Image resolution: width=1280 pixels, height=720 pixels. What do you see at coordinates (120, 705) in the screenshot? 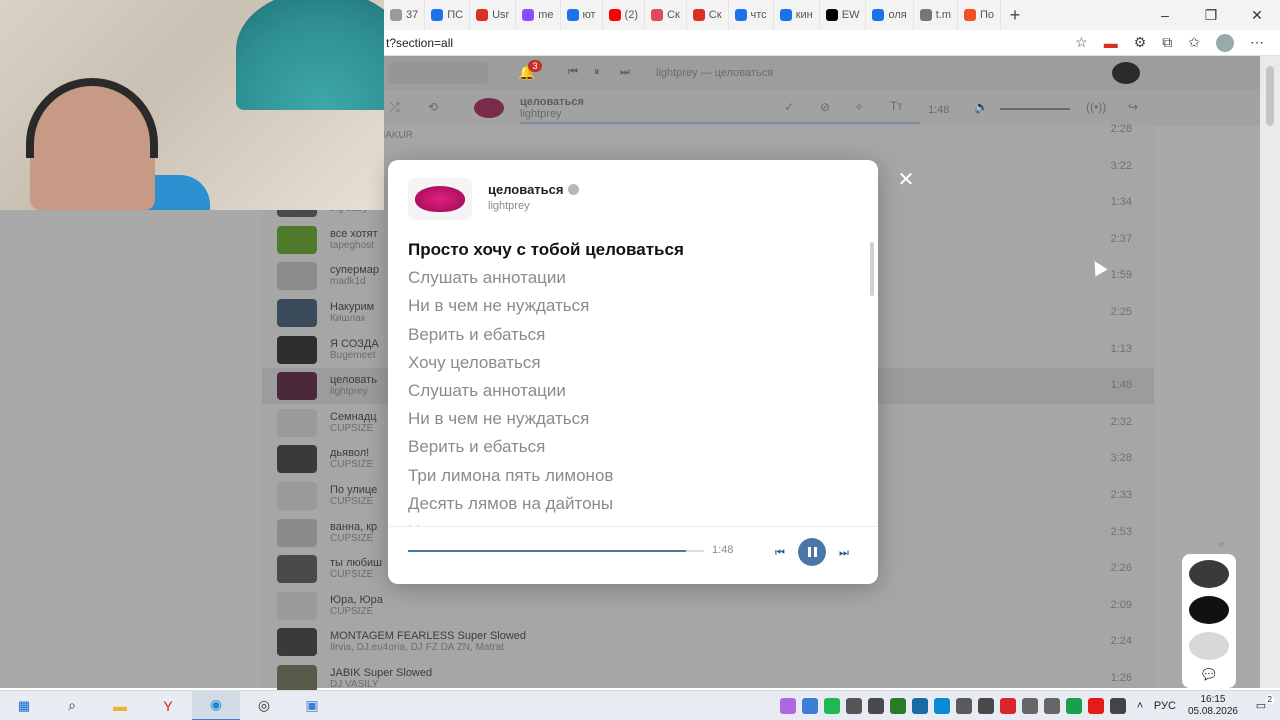
I see `file-explorer-icon: ▬` at bounding box center [120, 705].